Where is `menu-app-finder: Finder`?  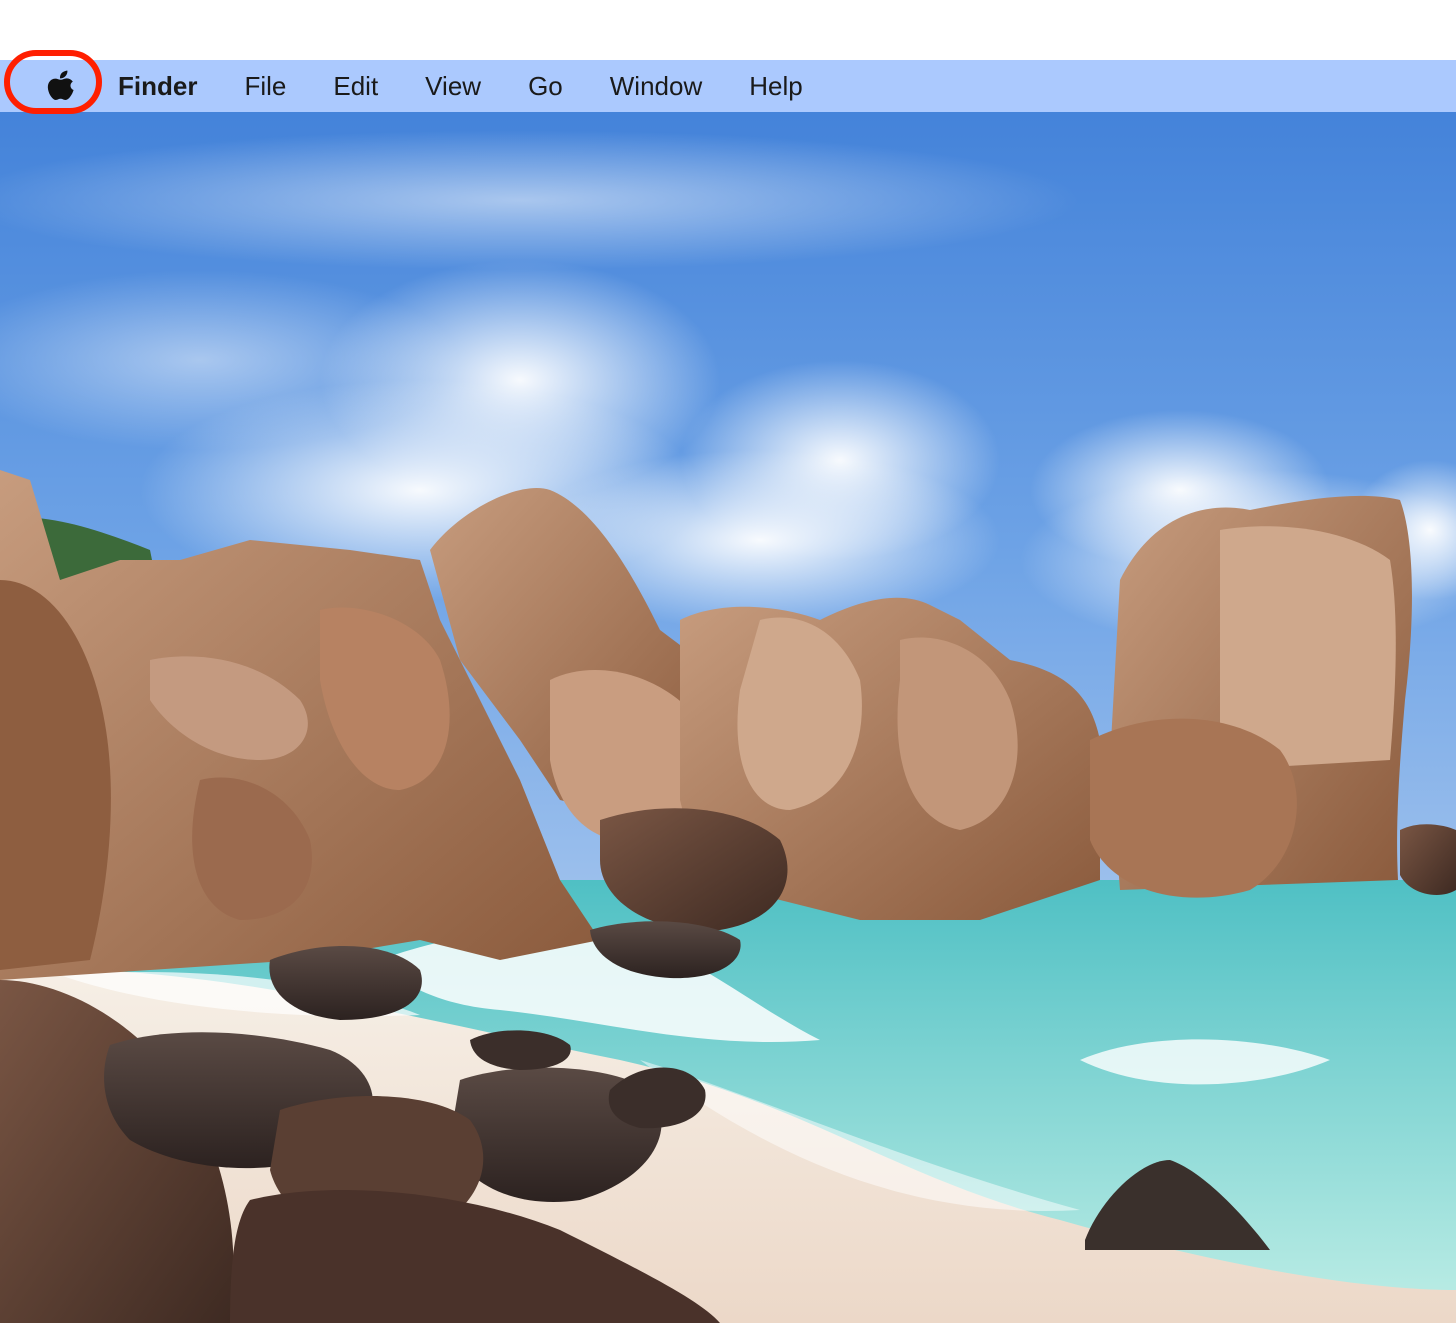 menu-app-finder: Finder is located at coordinates (157, 86).